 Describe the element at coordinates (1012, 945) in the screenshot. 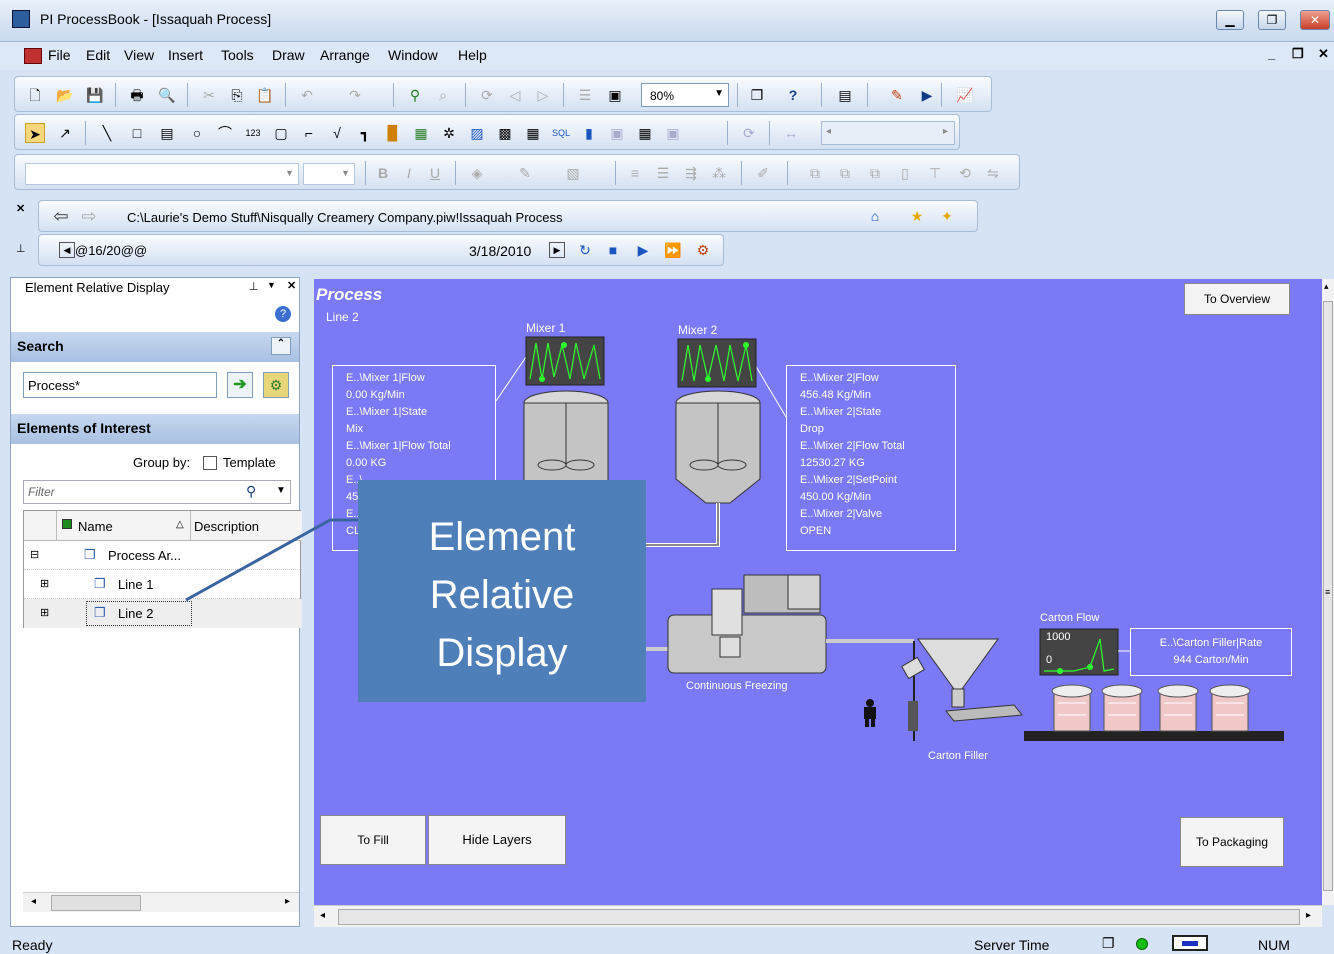

I see `server-time-label: Server Time` at that location.